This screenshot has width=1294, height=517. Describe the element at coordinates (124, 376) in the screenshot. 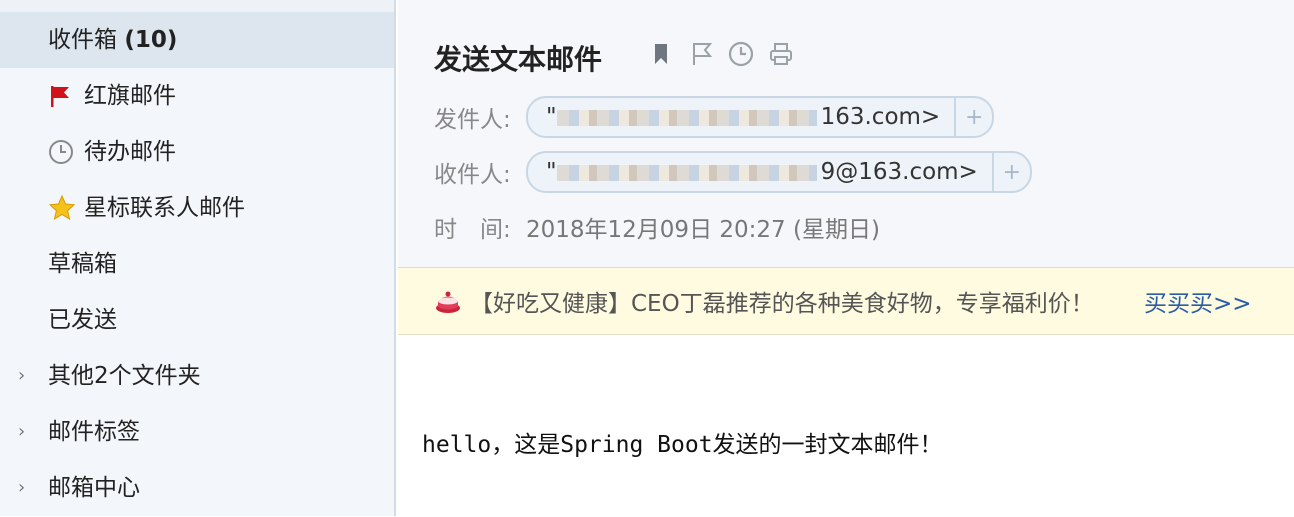

I see `sidebar-item-label: 其他2个文件夹` at that location.